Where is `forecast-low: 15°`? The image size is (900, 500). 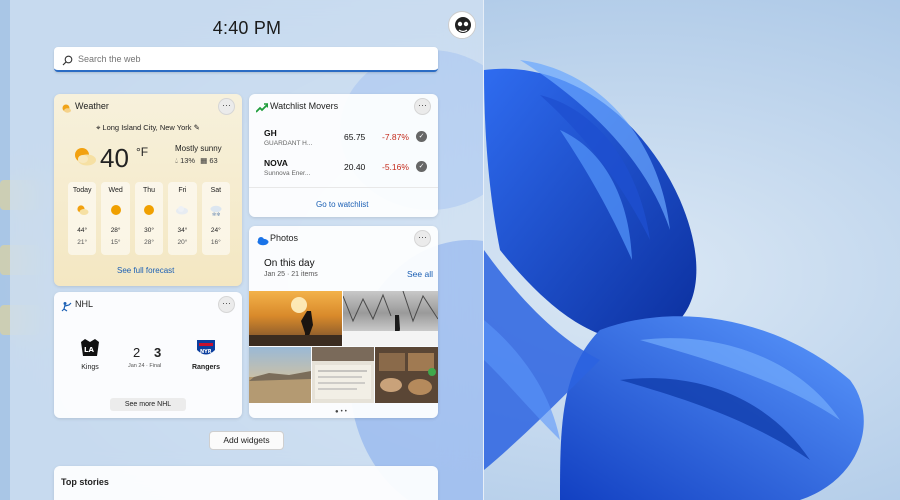 forecast-low: 15° is located at coordinates (115, 242).